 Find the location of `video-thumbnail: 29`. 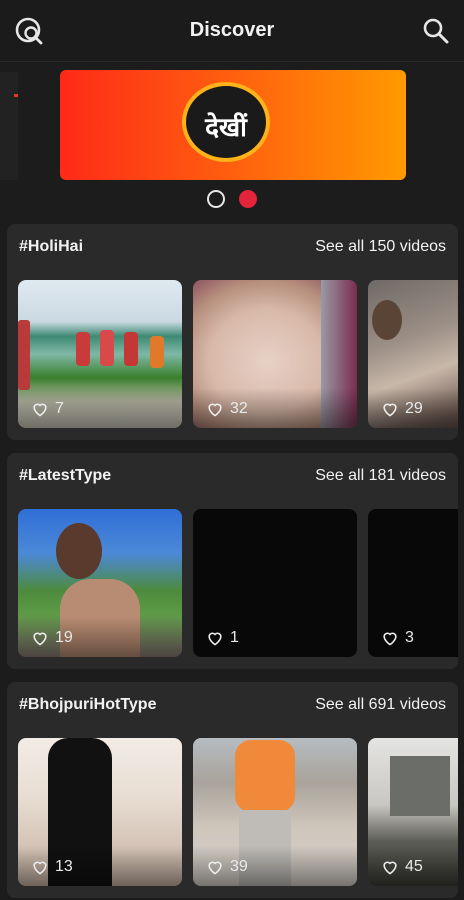

video-thumbnail: 29 is located at coordinates (413, 354).